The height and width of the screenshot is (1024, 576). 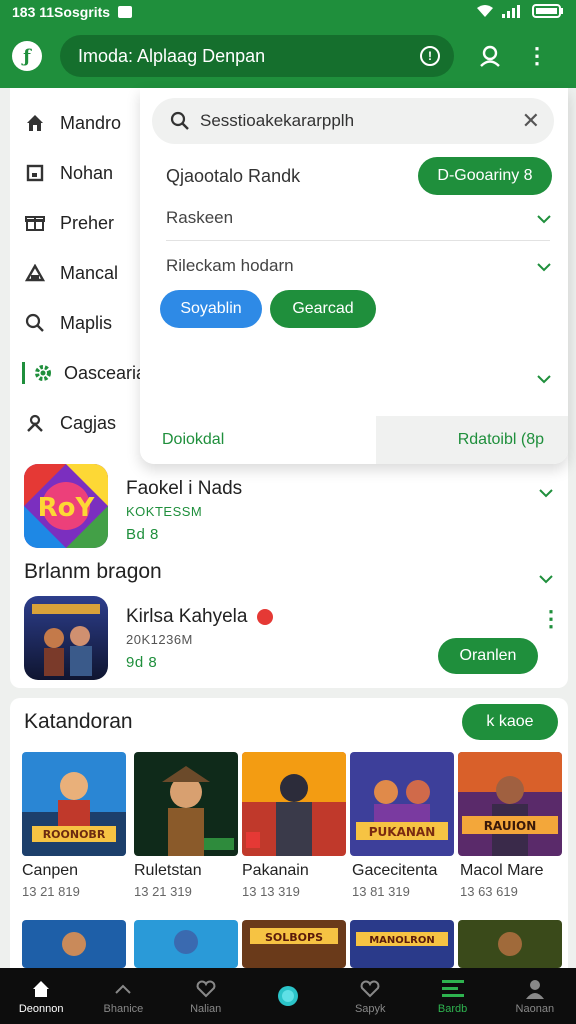 I want to click on nav-item-oascearia: Oascearia, so click(x=82, y=373).